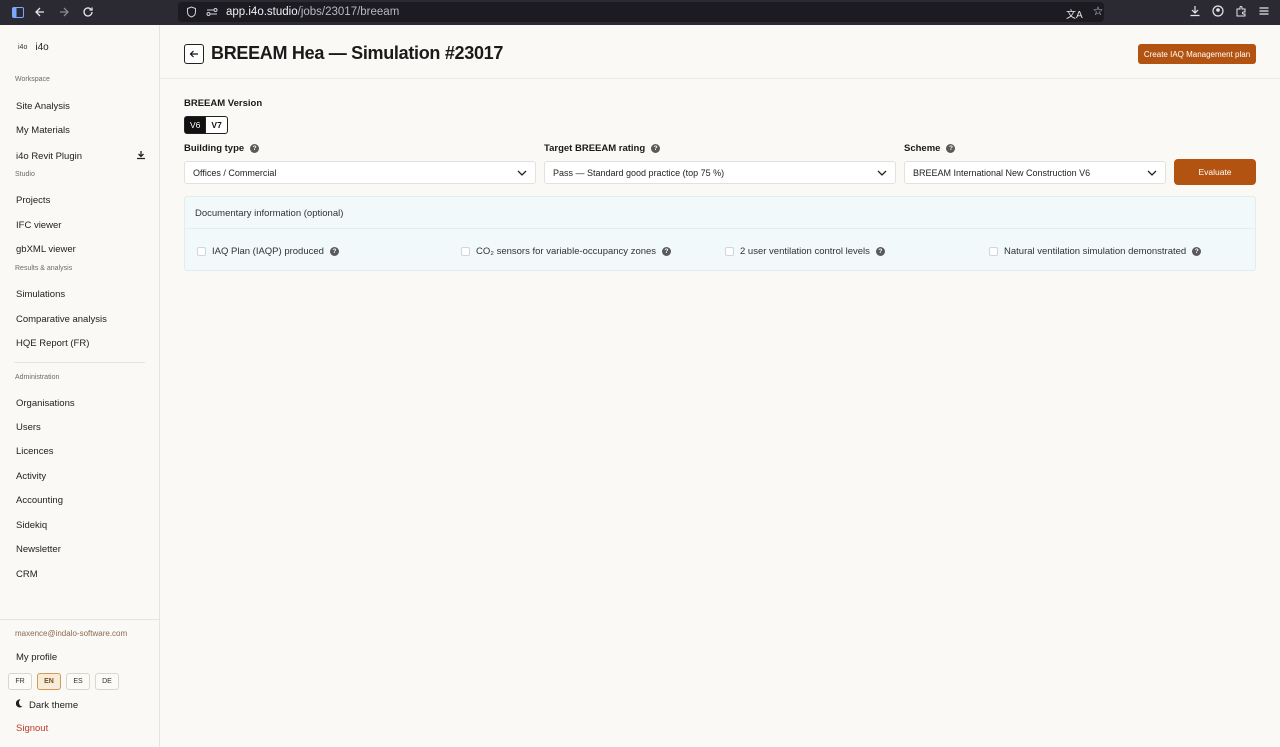  Describe the element at coordinates (18, 12) in the screenshot. I see `sidebar-toggle-icon` at that location.